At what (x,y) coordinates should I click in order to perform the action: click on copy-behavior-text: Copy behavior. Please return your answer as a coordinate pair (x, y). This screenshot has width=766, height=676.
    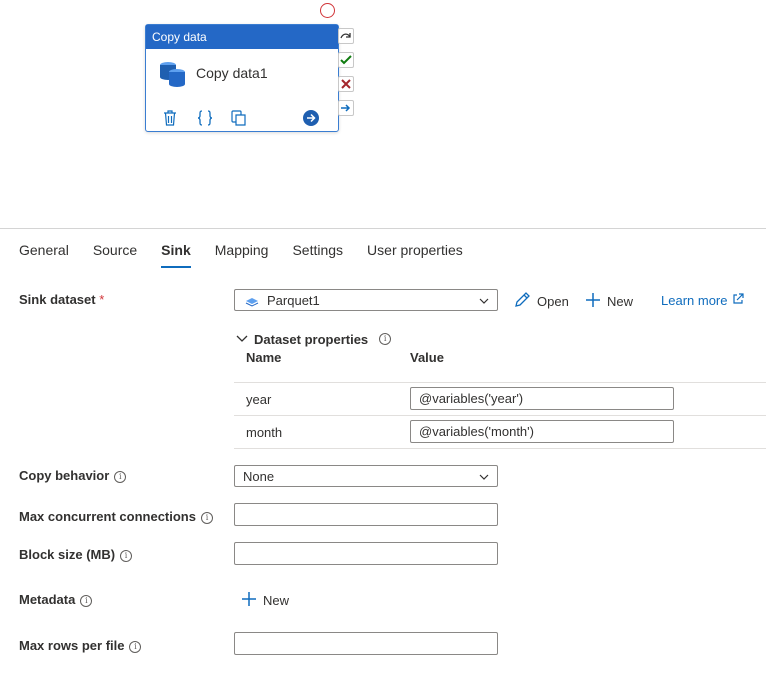
    Looking at the image, I should click on (64, 475).